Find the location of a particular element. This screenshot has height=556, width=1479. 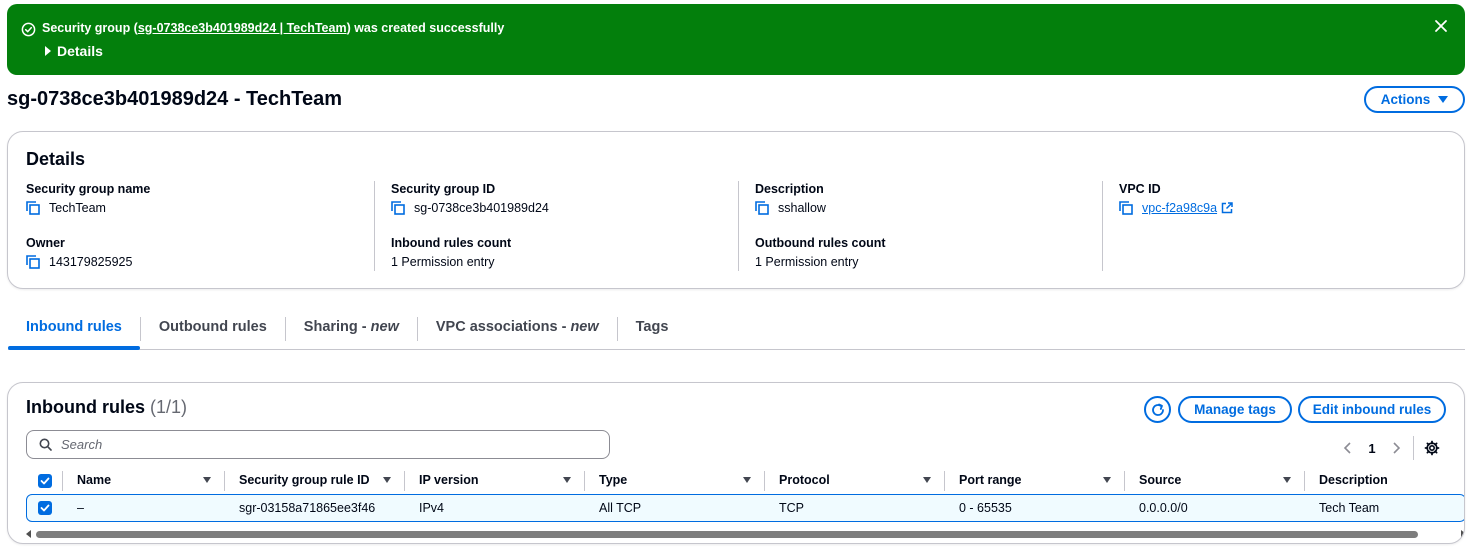

pager-divider is located at coordinates (1413, 448).